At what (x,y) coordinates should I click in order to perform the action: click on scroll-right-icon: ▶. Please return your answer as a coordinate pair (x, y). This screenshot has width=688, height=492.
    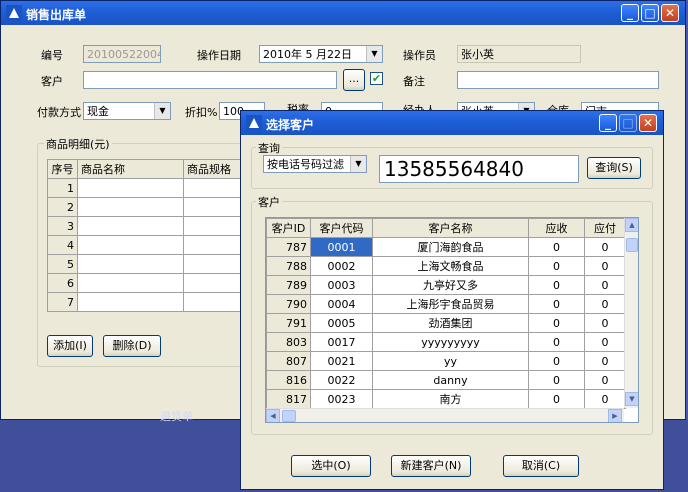
    Looking at the image, I should click on (615, 415).